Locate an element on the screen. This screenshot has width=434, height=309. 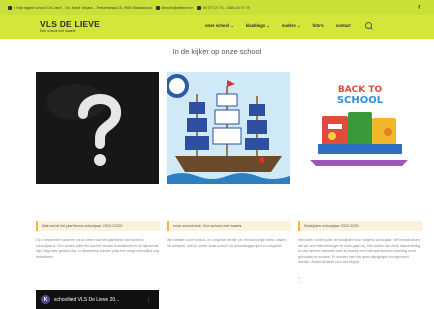
menu-item-ouders: ouders ⌄ is located at coordinates (291, 25).